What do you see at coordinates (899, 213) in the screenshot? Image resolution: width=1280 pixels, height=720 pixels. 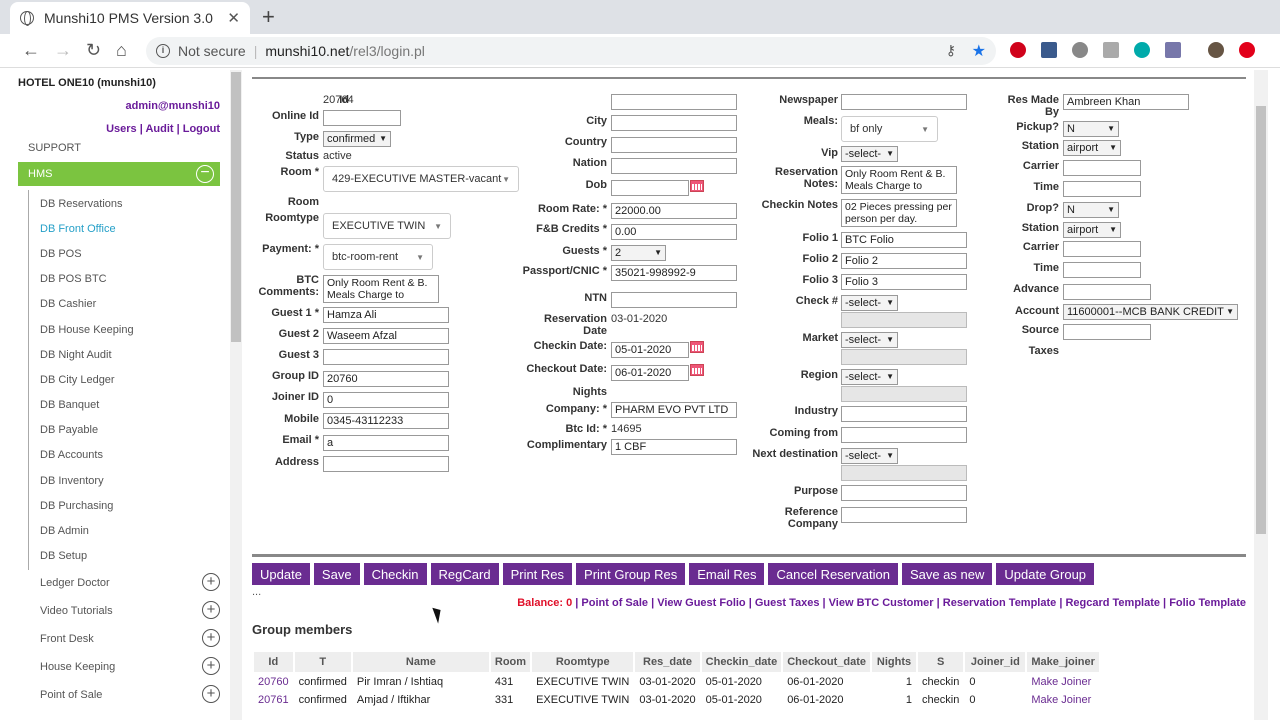 I see `checkin-notes-textarea: 02 Pieces pressing per person per day.` at bounding box center [899, 213].